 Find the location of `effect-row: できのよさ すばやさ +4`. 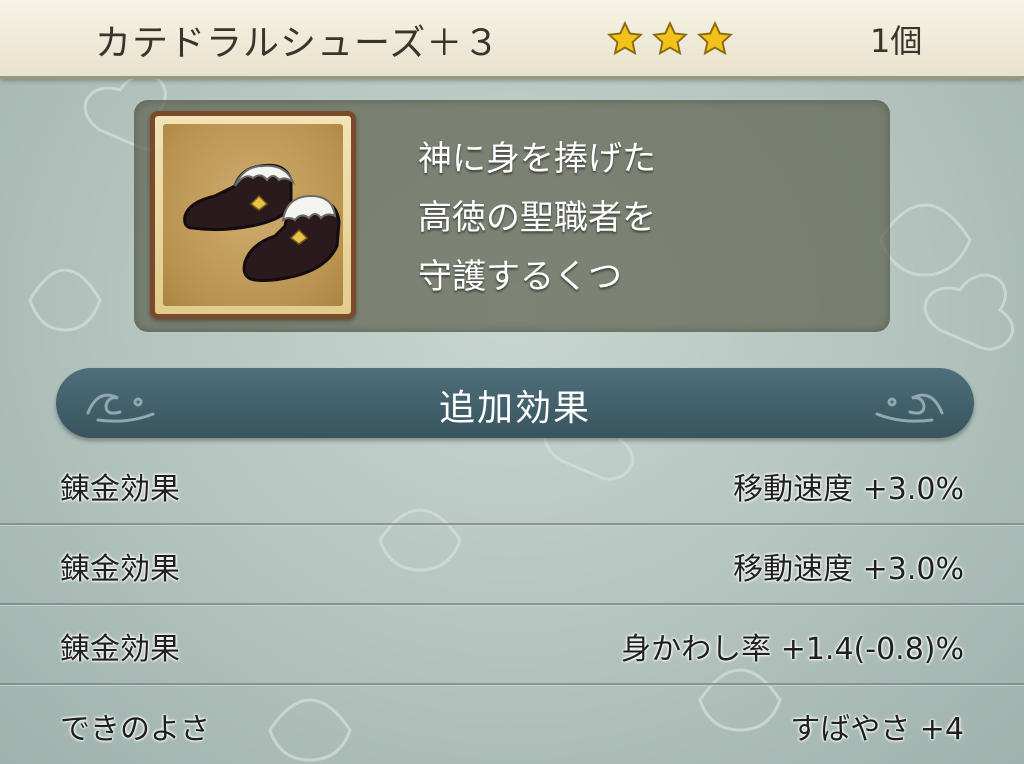

effect-row: できのよさ すばやさ +4 is located at coordinates (512, 725).